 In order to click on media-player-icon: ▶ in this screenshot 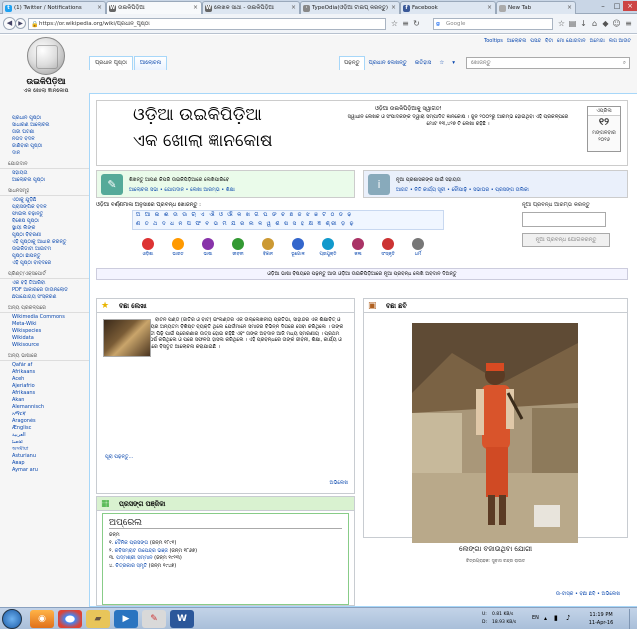, I will do `click(126, 619)`.